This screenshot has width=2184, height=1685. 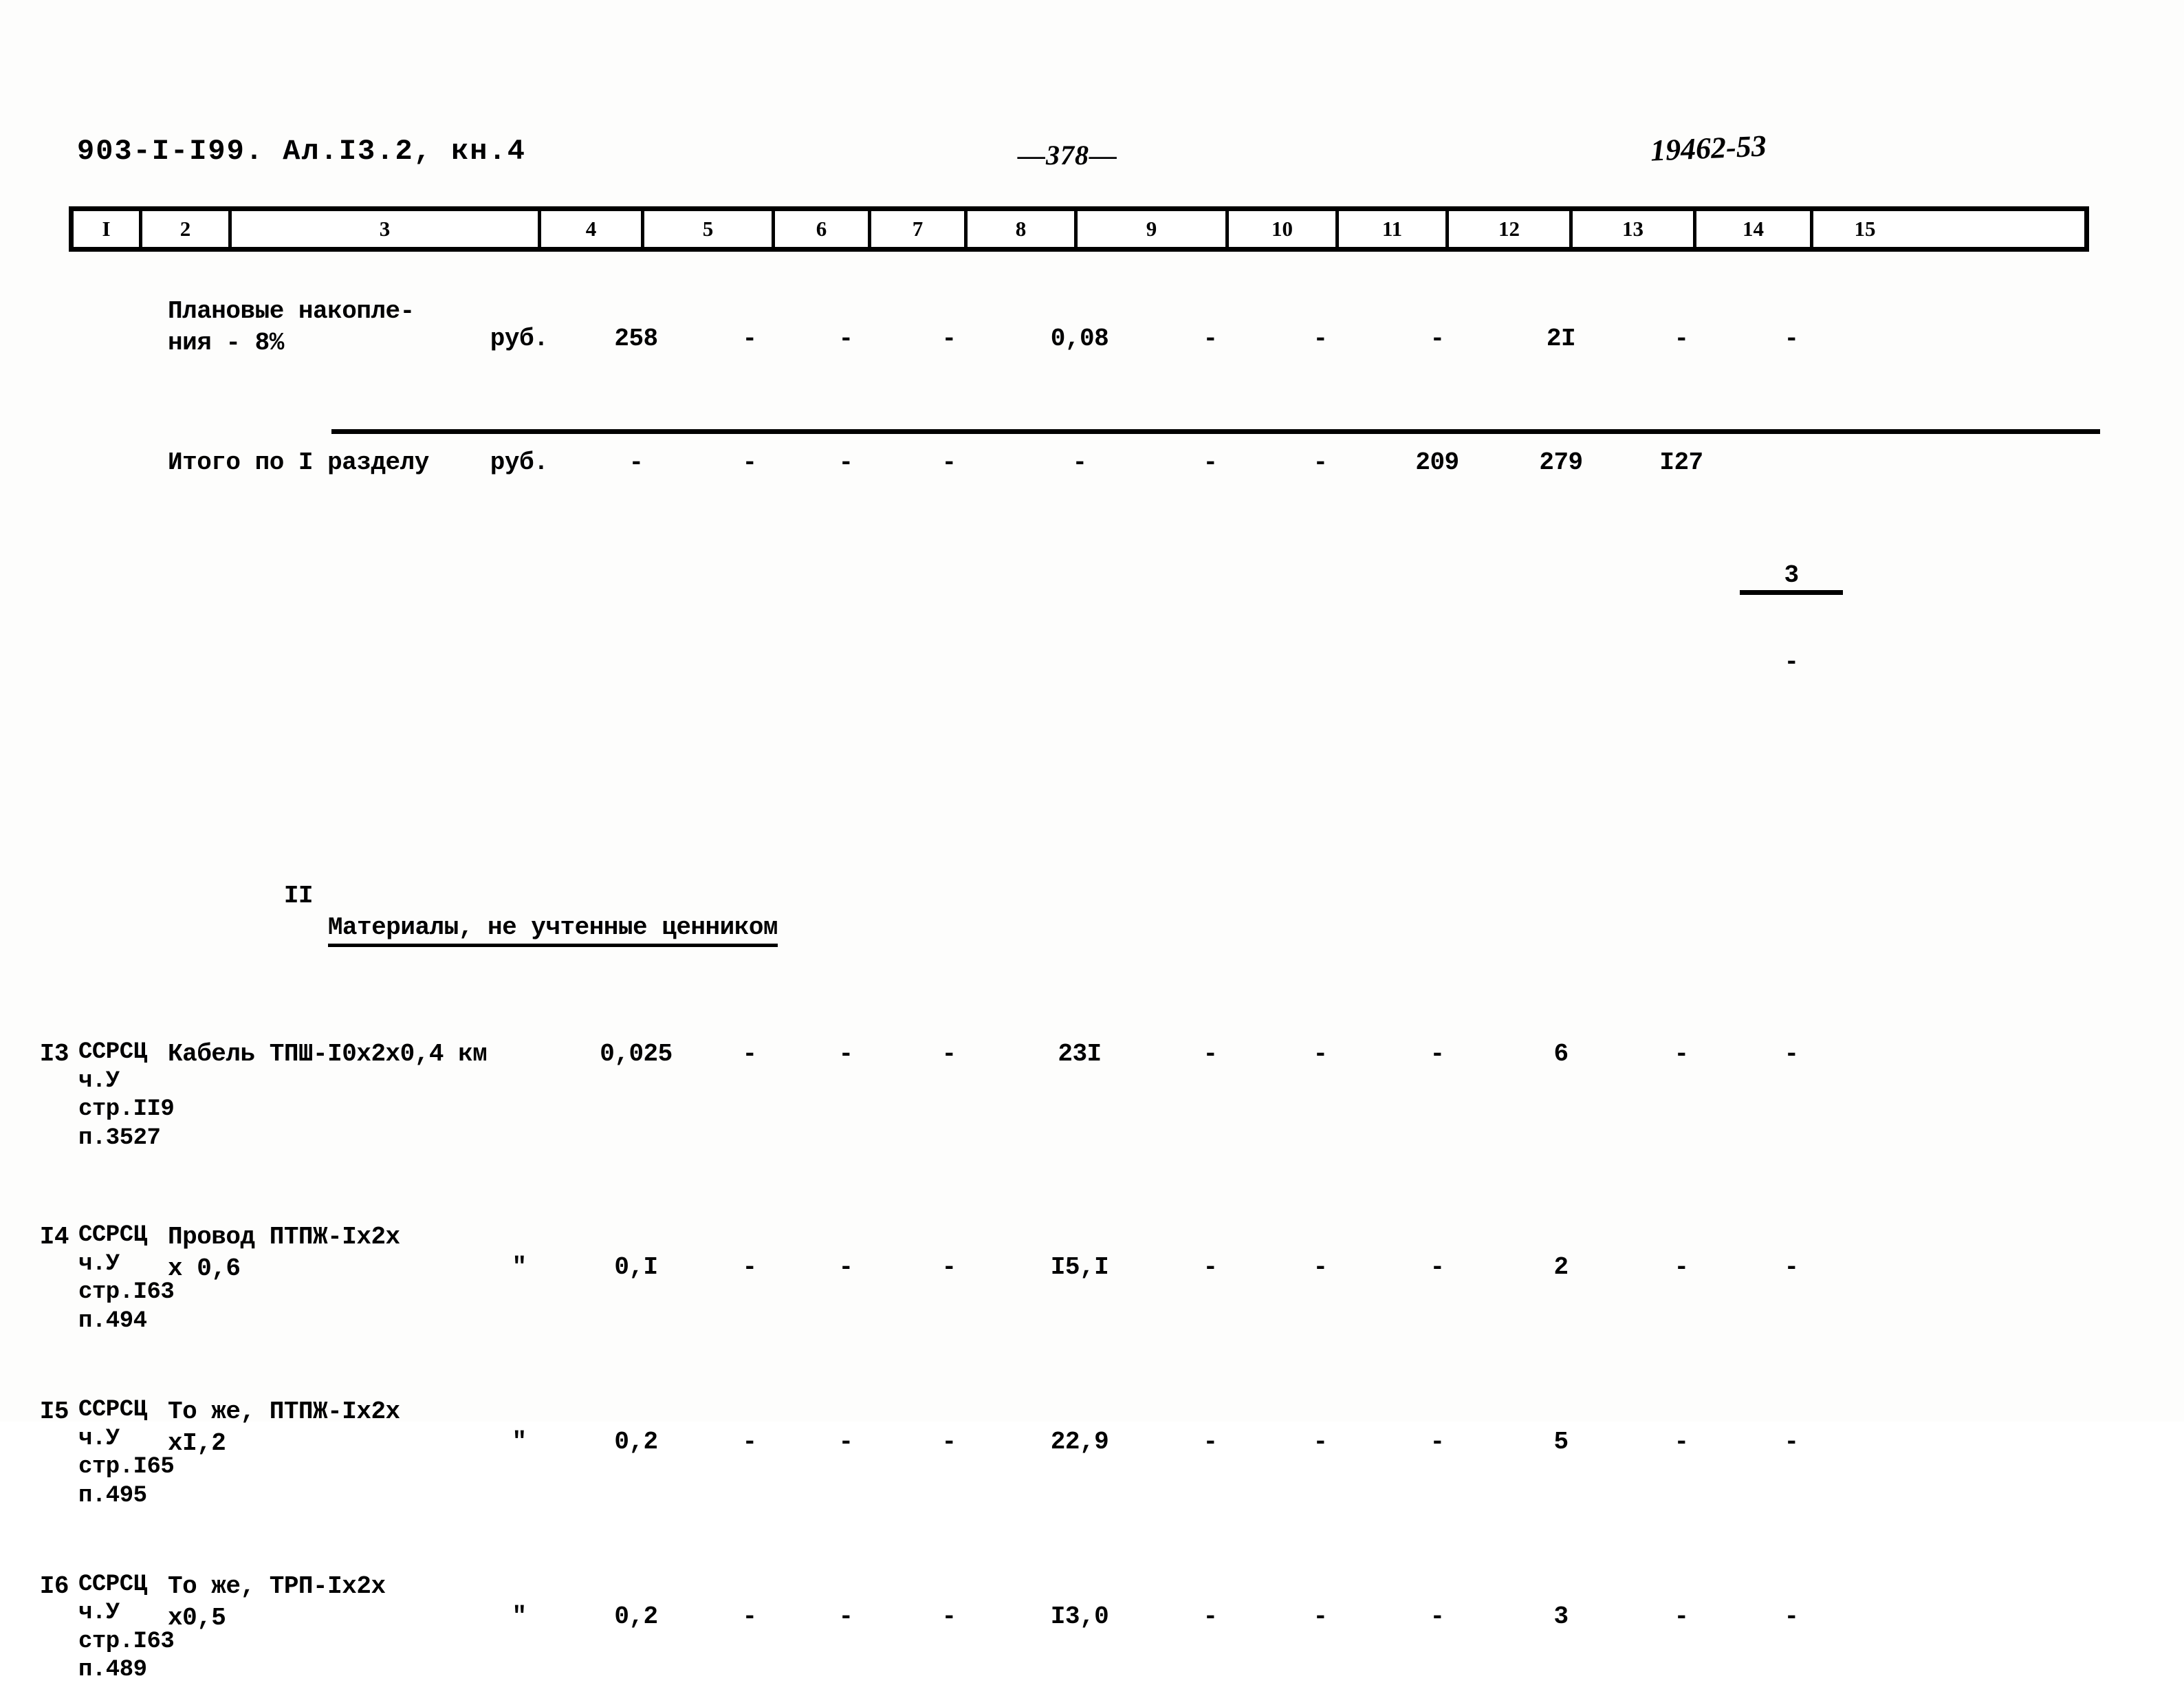 I want to click on archive-stamp-number: 19462-53, so click(x=1708, y=148).